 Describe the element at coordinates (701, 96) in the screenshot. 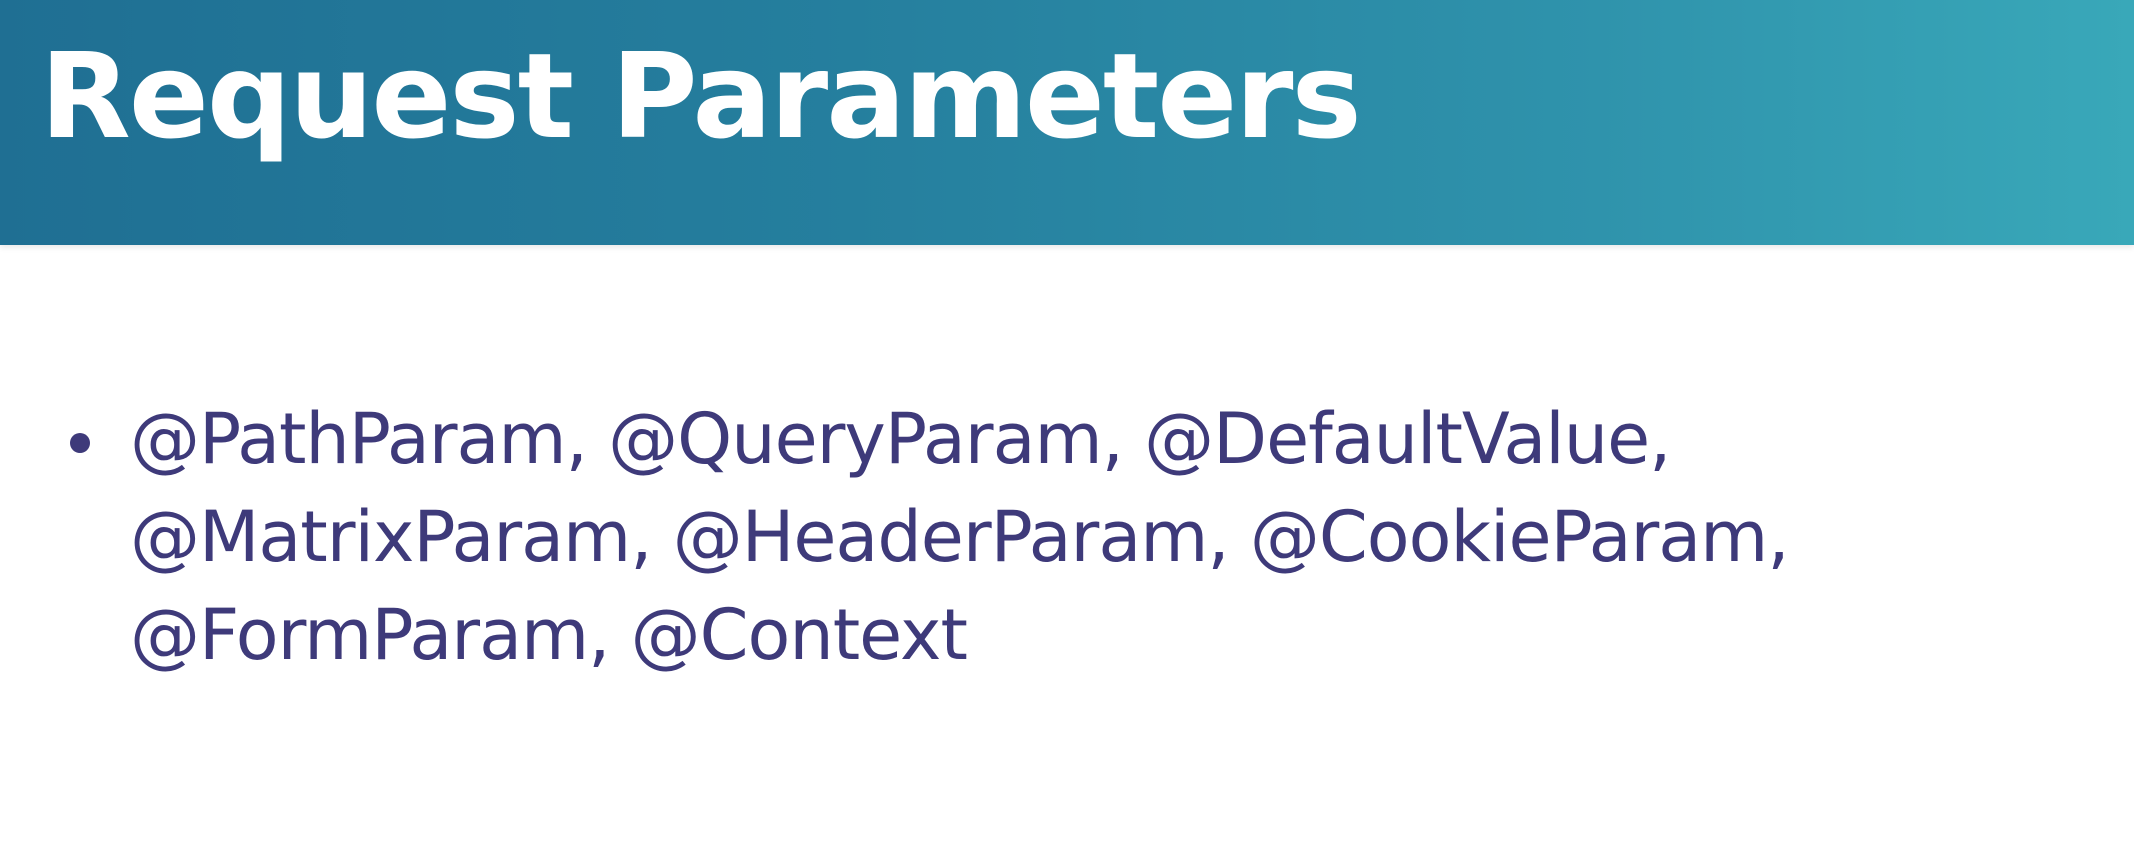

I see `slide-title: Request Parameters` at that location.